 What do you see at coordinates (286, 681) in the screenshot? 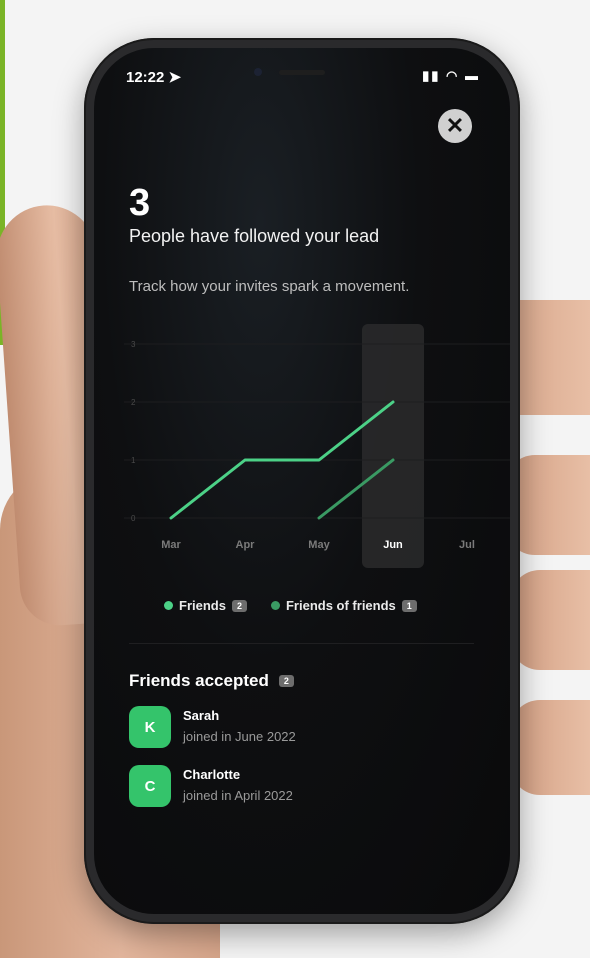
I see `friends-accepted-count: 2` at bounding box center [286, 681].